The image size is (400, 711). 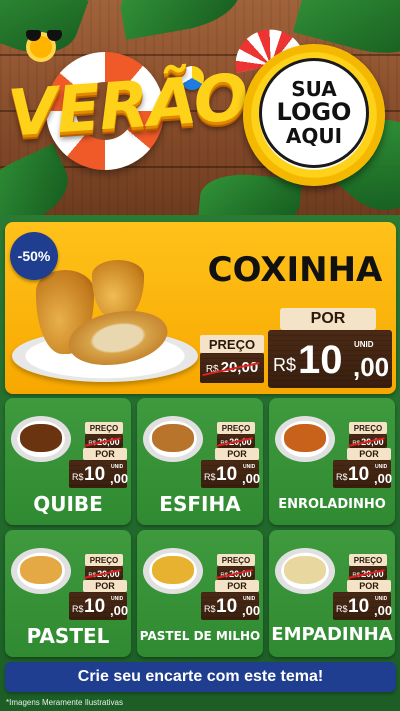 I want to click on product-card: PREÇO R$20,00 POR R$ 10 UNID ,00 QUIBE, so click(x=68, y=461).